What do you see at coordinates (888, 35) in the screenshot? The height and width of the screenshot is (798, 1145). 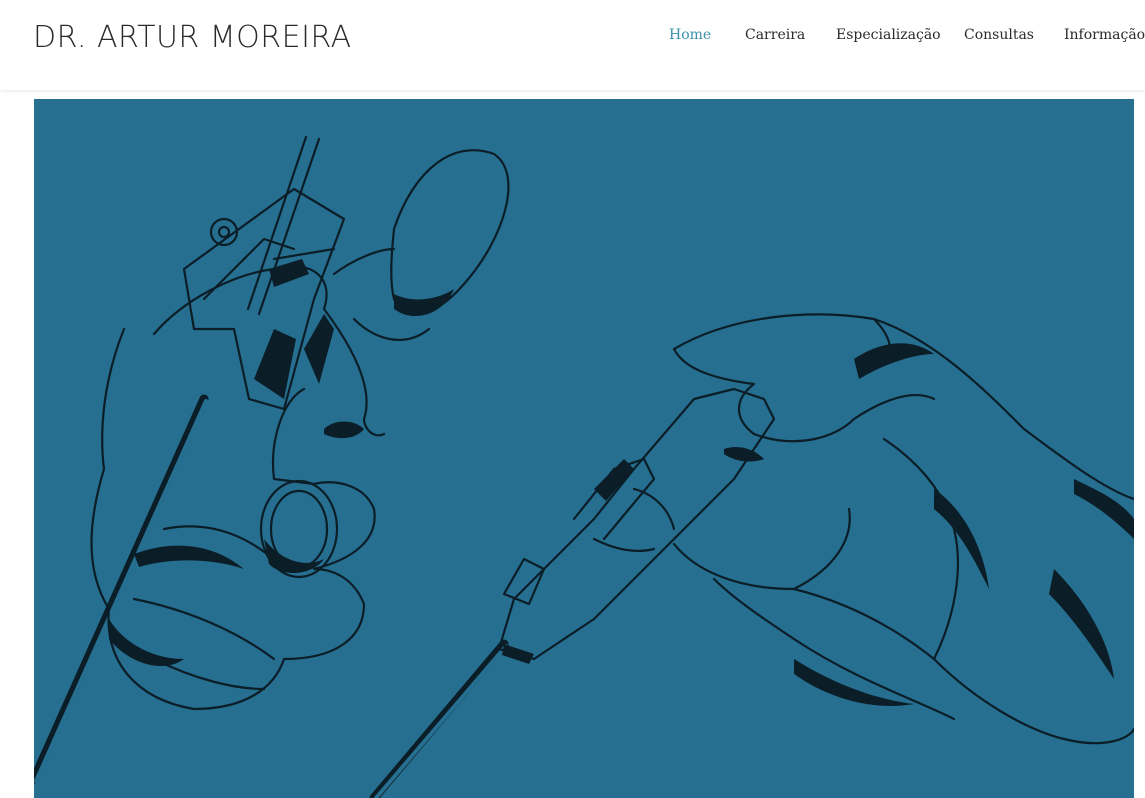 I see `nav-item-especializacao: Especialização` at bounding box center [888, 35].